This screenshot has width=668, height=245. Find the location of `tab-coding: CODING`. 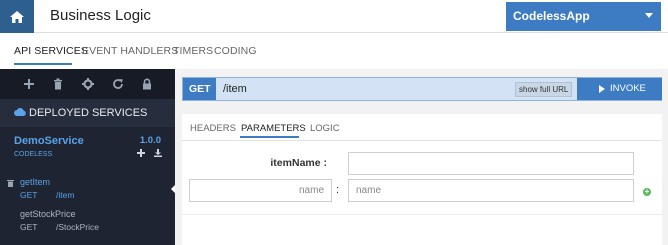

tab-coding: CODING is located at coordinates (235, 51).